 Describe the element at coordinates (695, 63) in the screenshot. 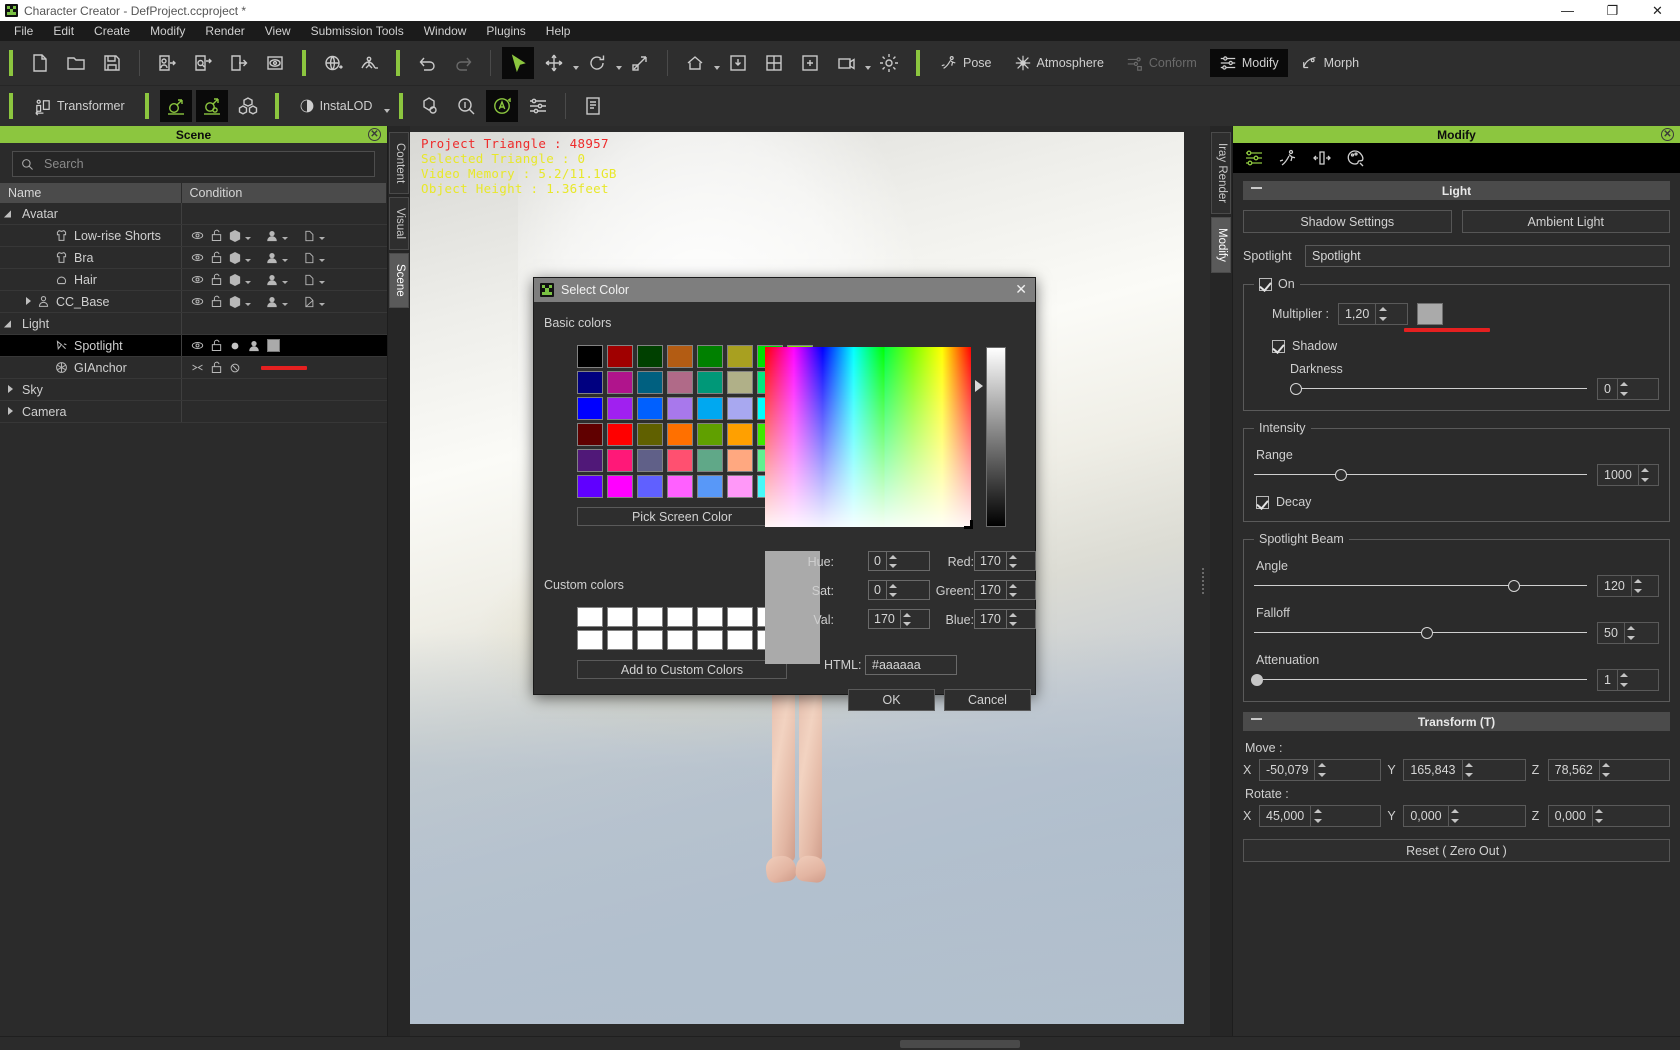

I see `home-icon` at that location.